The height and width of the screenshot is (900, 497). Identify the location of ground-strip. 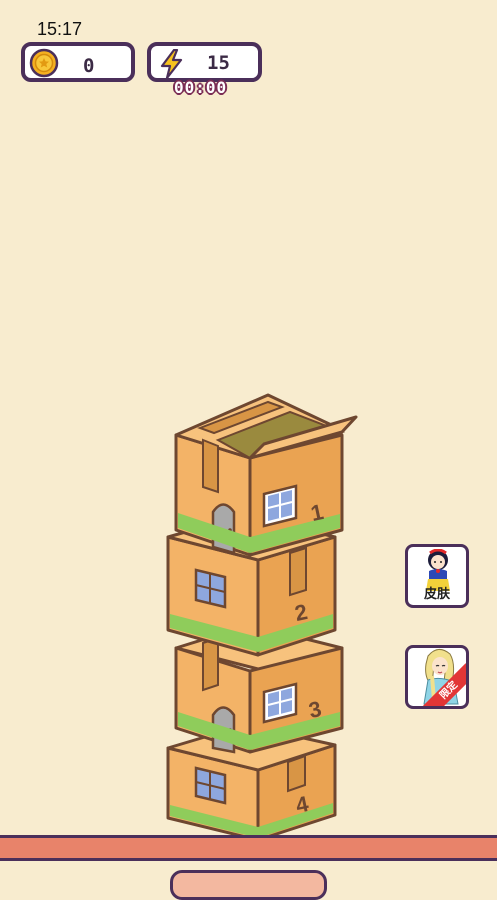
(248, 848).